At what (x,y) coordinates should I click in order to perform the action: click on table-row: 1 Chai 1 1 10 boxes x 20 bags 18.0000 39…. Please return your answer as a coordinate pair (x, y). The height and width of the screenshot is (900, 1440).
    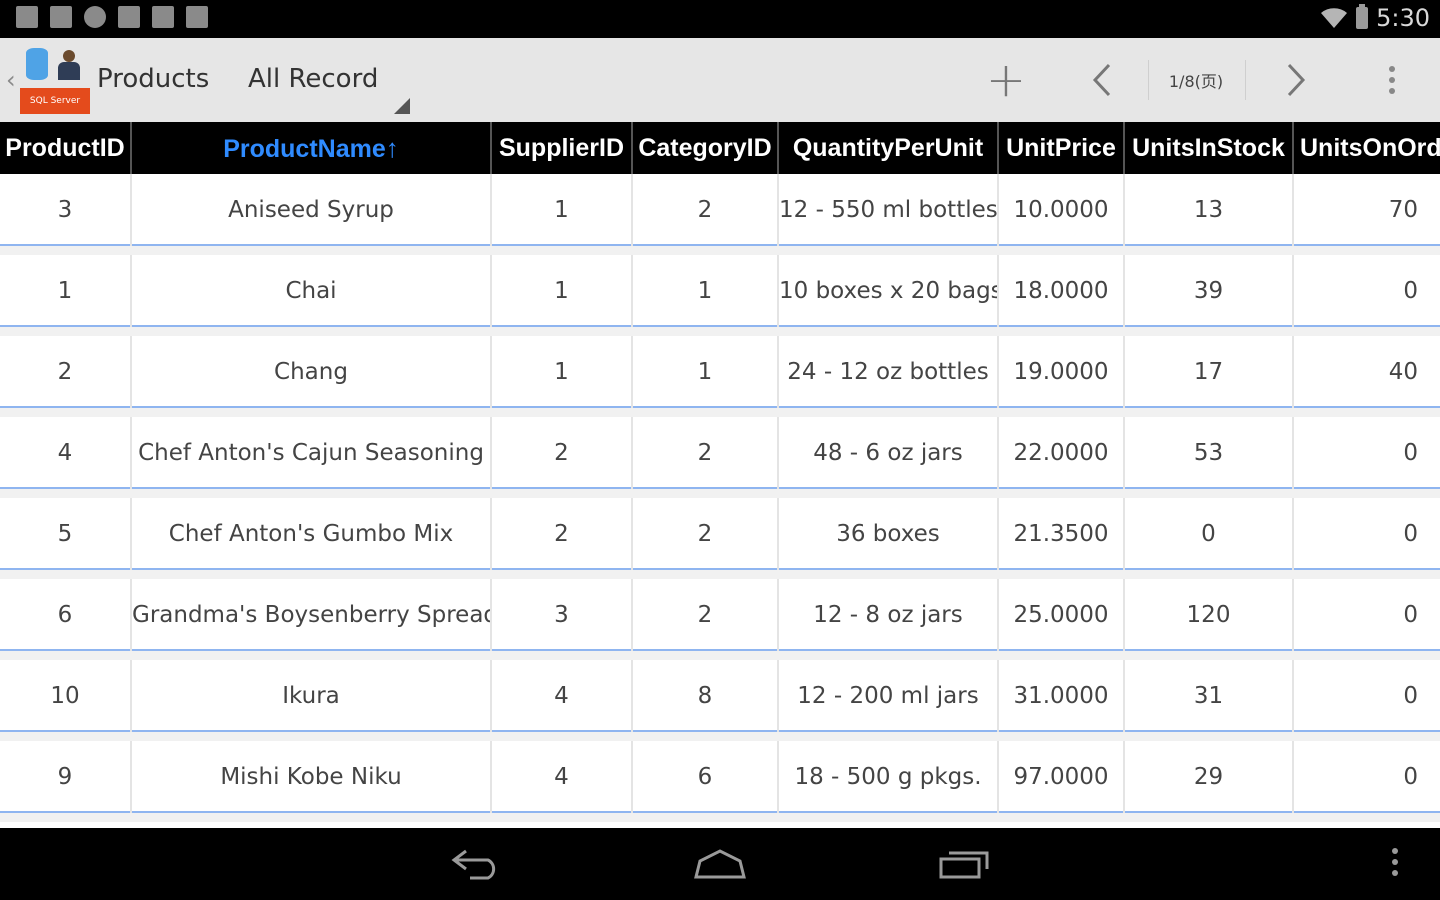
    Looking at the image, I should click on (720, 293).